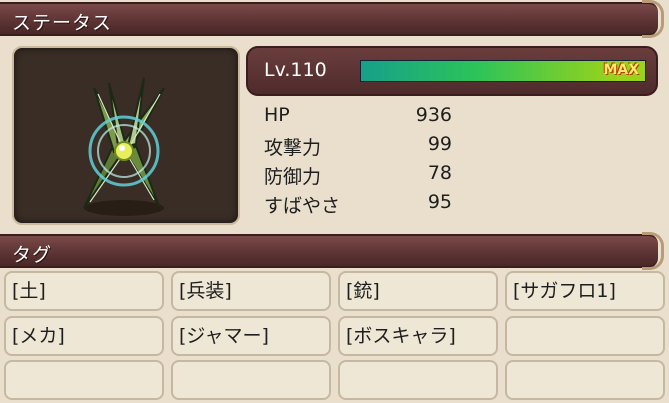 The height and width of the screenshot is (403, 669). Describe the element at coordinates (251, 291) in the screenshot. I see `tag-cell: [兵装]` at that location.